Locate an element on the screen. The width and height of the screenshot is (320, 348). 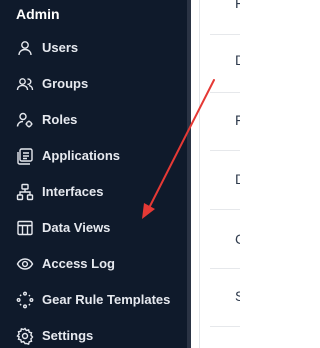
interfaces-icon is located at coordinates (25, 192).